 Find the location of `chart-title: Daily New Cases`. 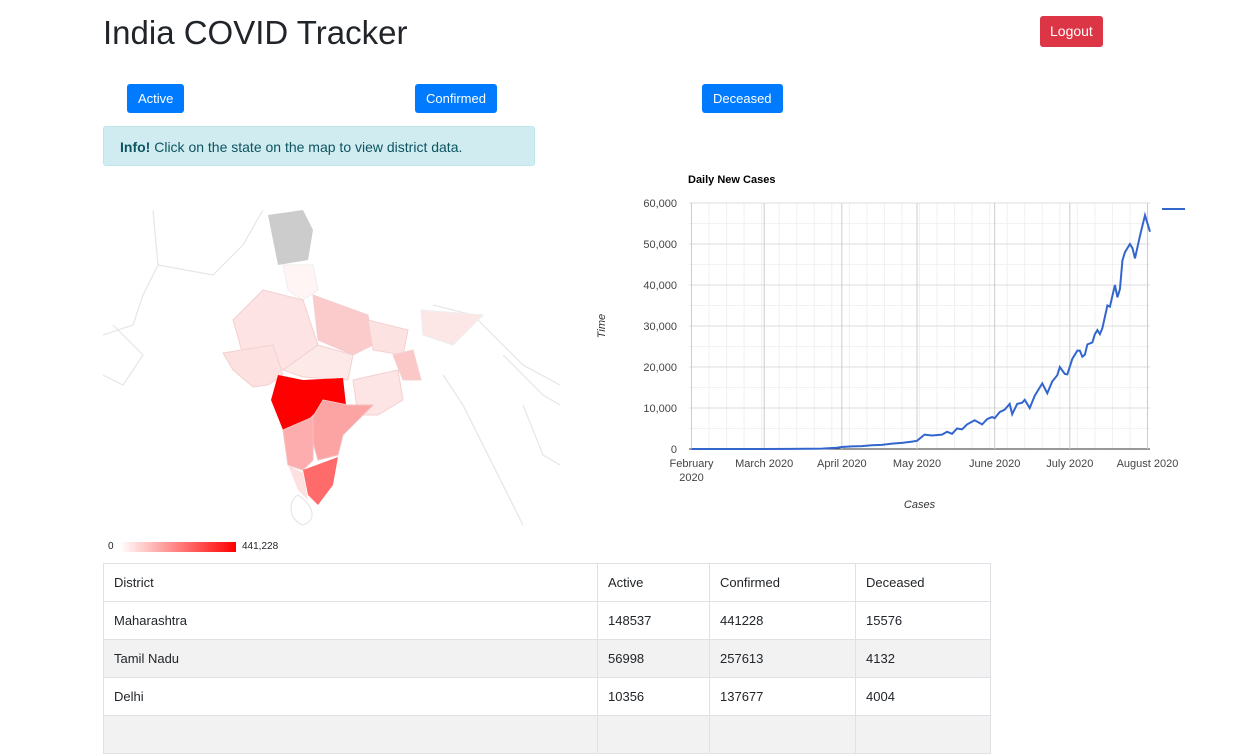

chart-title: Daily New Cases is located at coordinates (731, 180).